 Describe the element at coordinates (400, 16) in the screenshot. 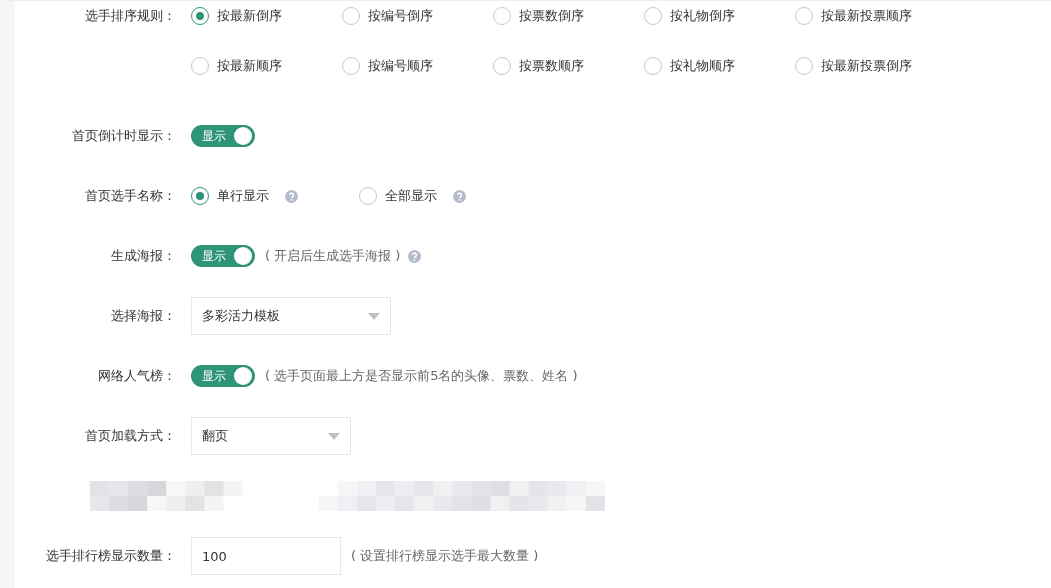

I see `radio-label: 按编号倒序` at that location.